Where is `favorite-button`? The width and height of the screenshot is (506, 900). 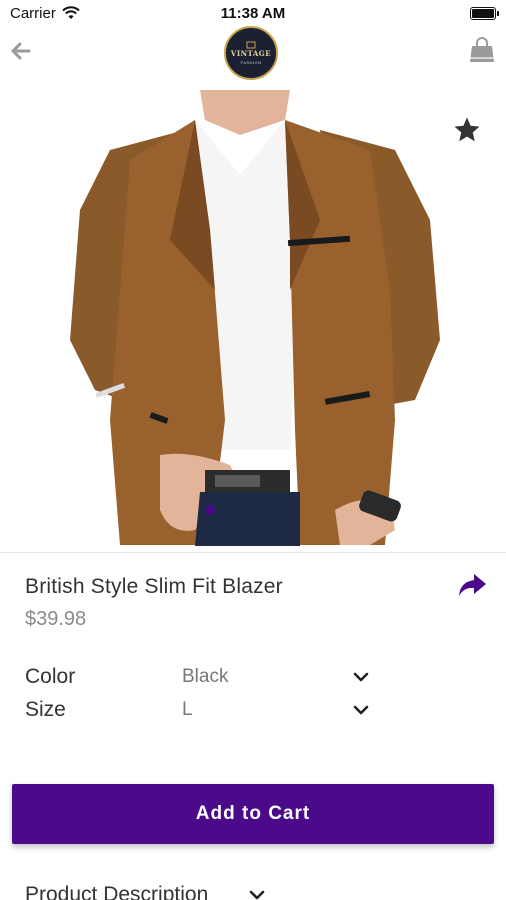
favorite-button is located at coordinates (467, 130).